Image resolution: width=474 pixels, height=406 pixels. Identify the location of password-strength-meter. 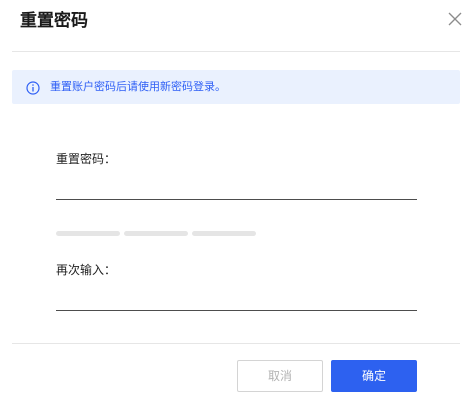
(156, 233).